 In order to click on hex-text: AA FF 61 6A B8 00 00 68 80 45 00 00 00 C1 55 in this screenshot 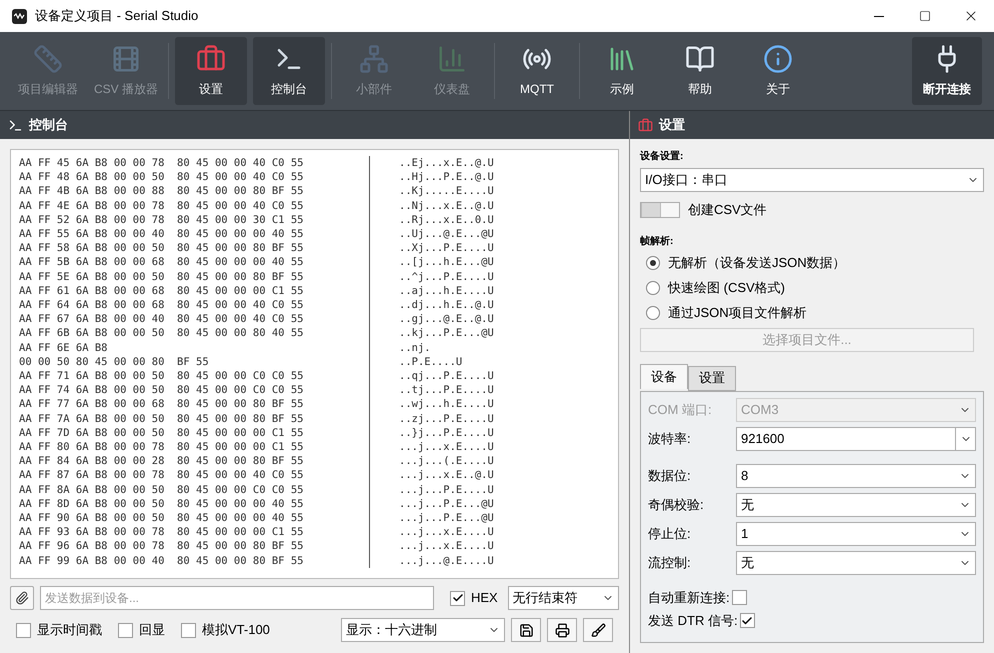, I will do `click(161, 291)`.